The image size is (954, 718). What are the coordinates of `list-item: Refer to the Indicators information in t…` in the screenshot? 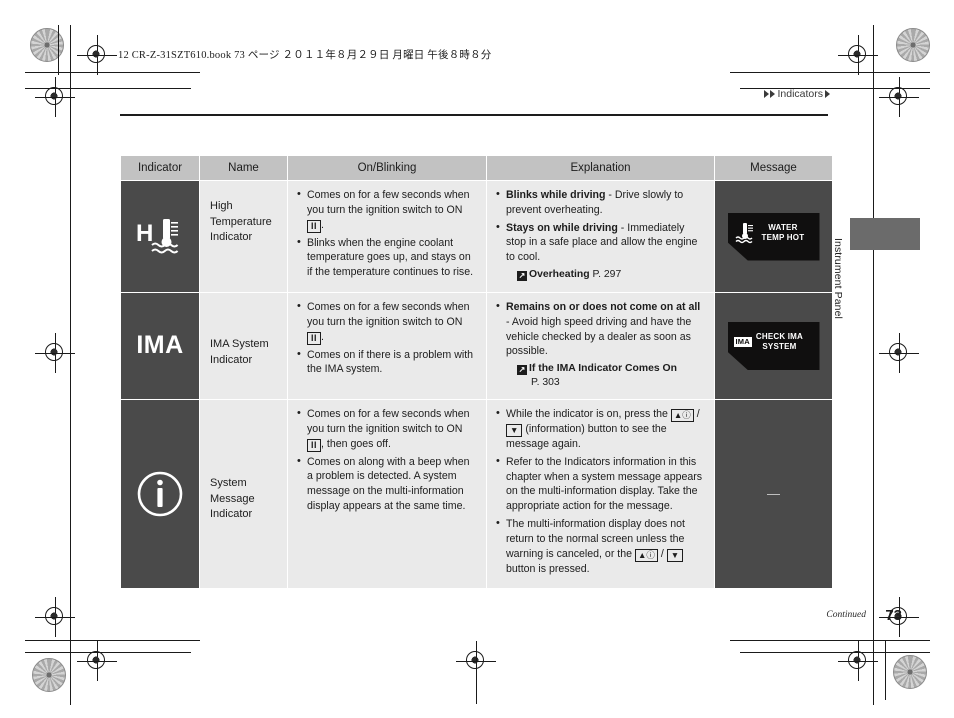 It's located at (601, 484).